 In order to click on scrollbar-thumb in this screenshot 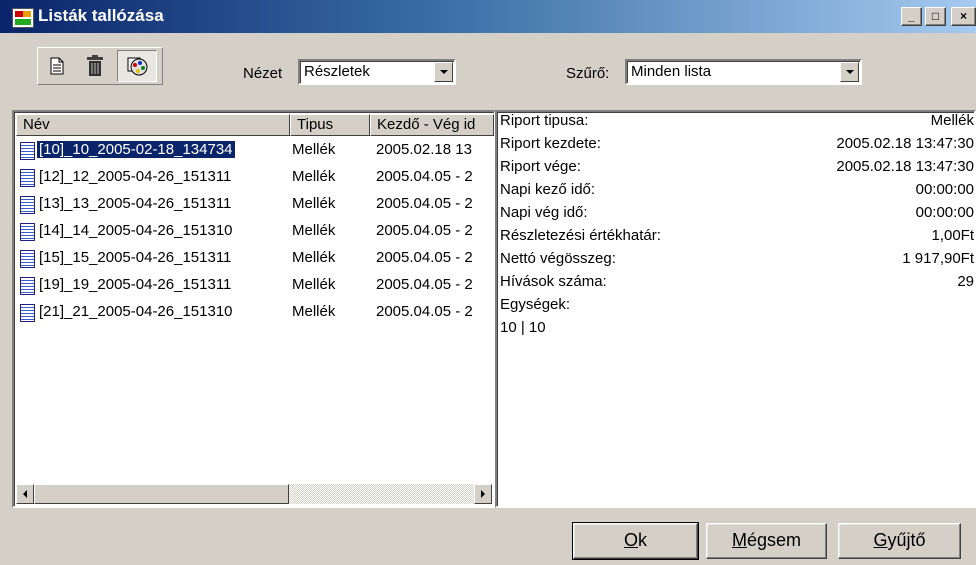, I will do `click(161, 494)`.